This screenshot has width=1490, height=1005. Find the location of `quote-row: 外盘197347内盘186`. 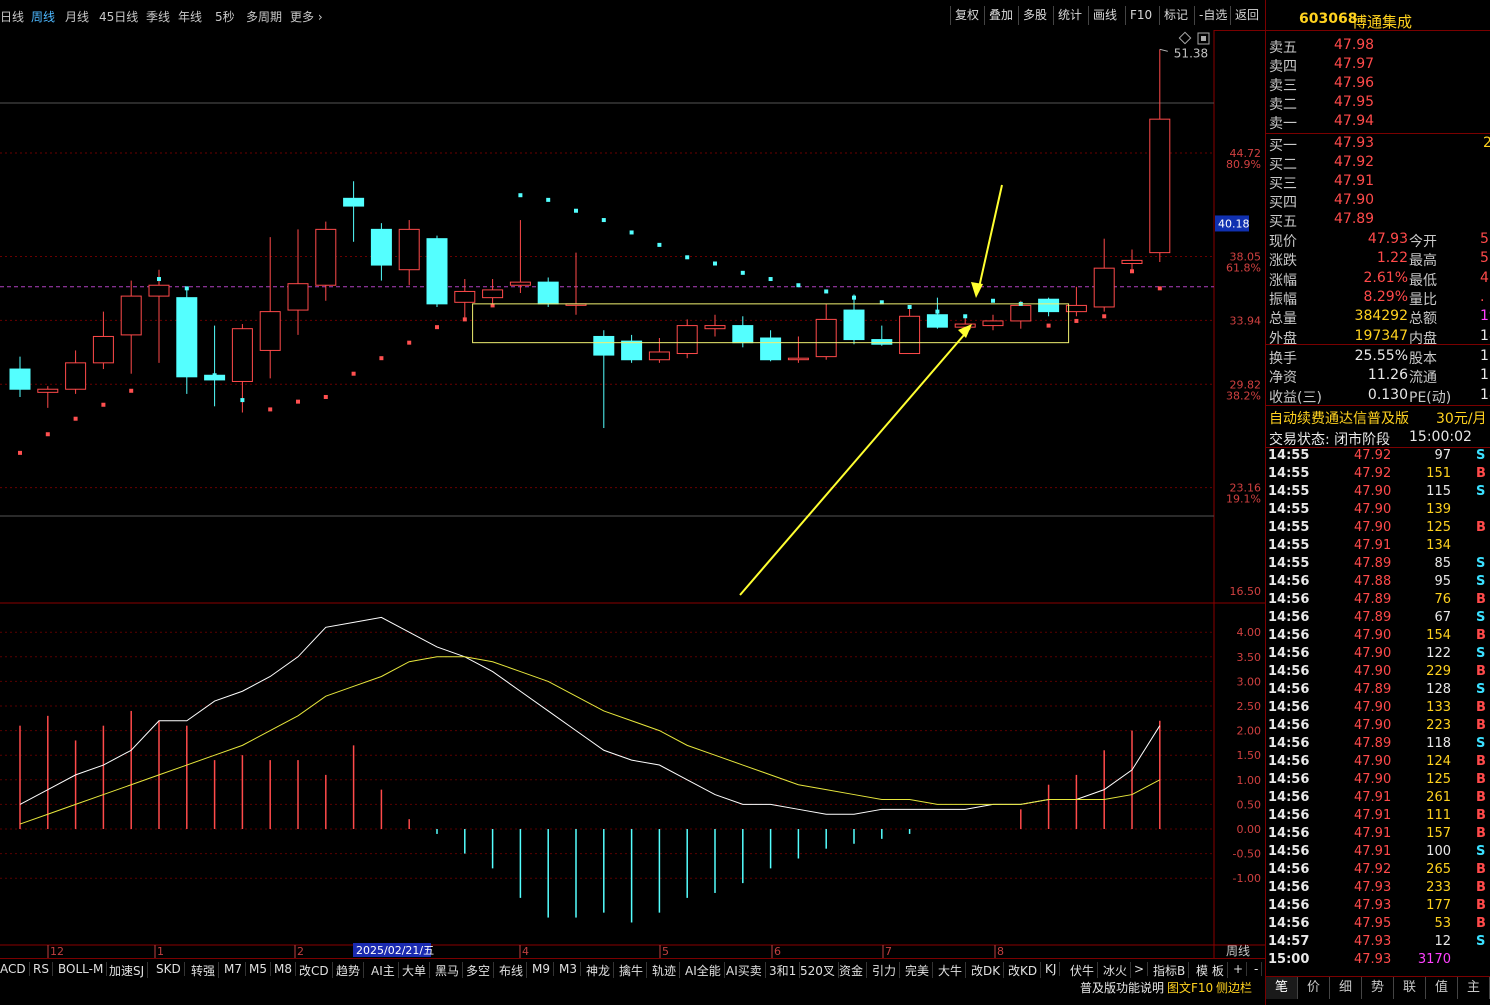

quote-row: 外盘197347内盘186 is located at coordinates (1378, 337).